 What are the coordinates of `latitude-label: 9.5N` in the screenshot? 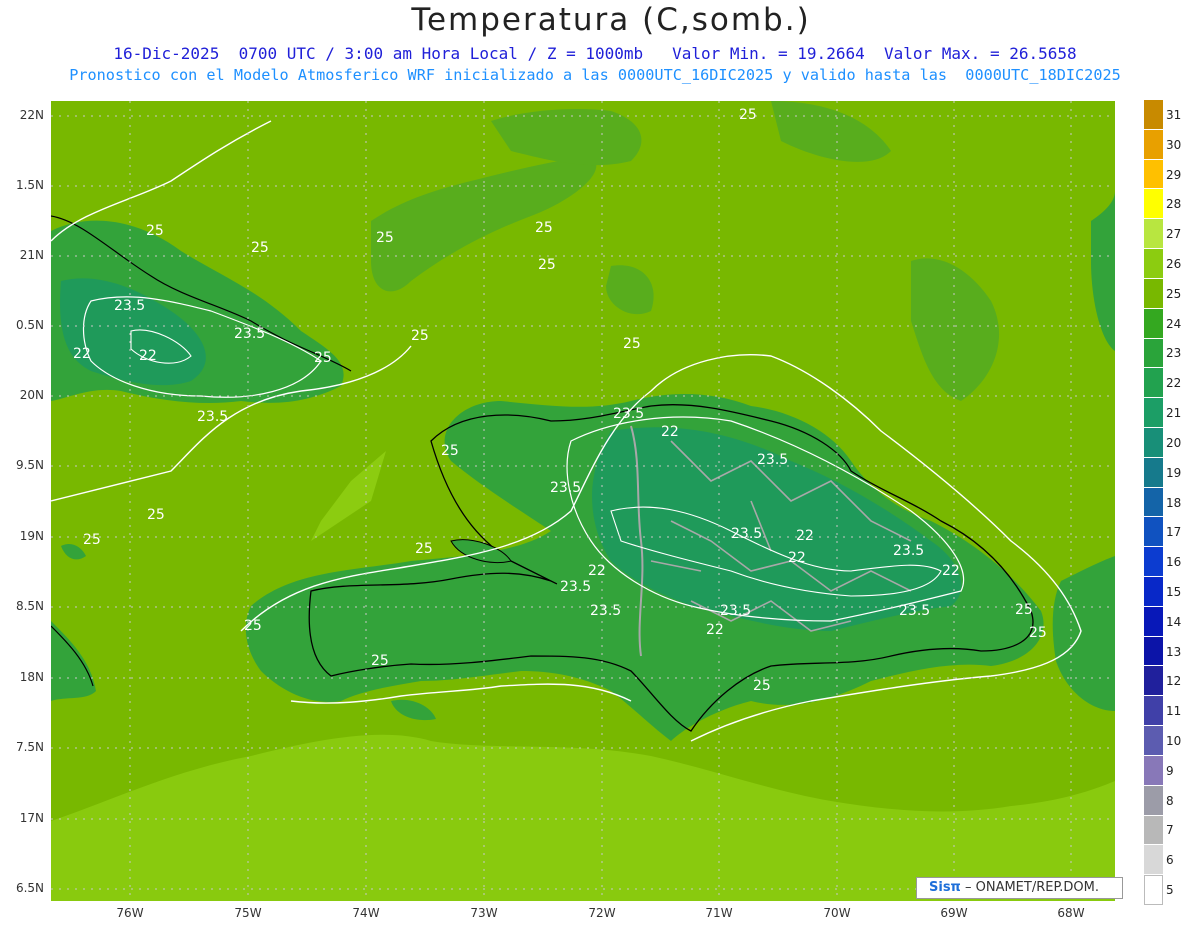 It's located at (29, 465).